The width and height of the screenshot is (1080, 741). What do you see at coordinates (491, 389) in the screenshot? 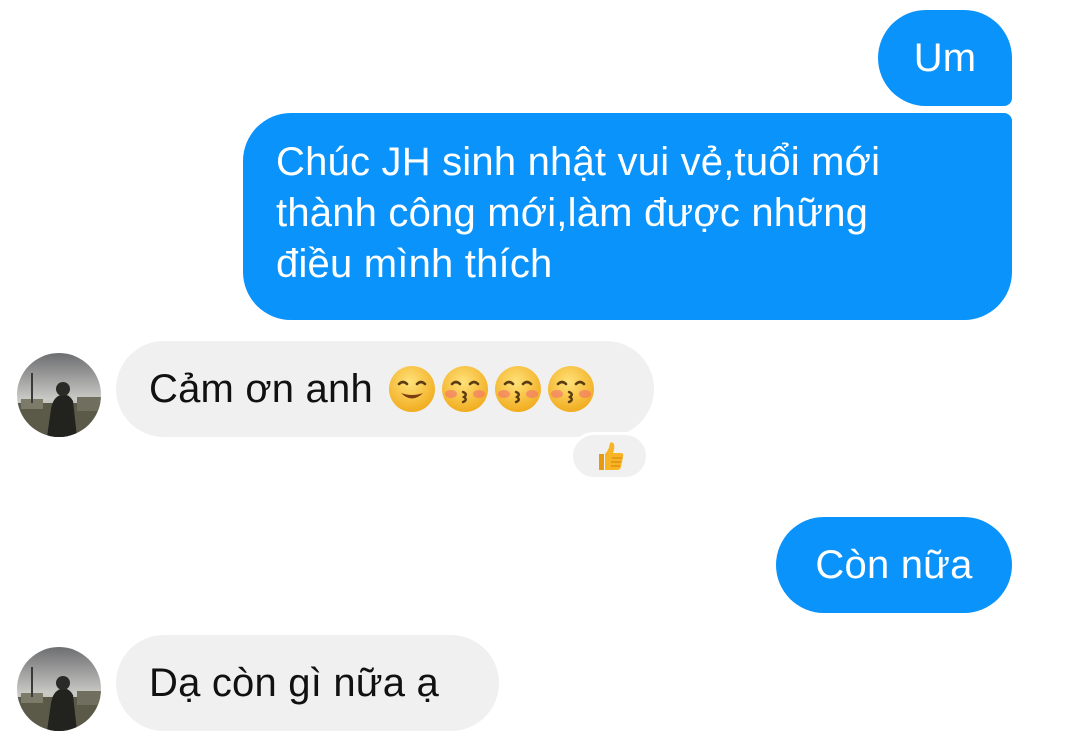
I see `emoji-group` at bounding box center [491, 389].